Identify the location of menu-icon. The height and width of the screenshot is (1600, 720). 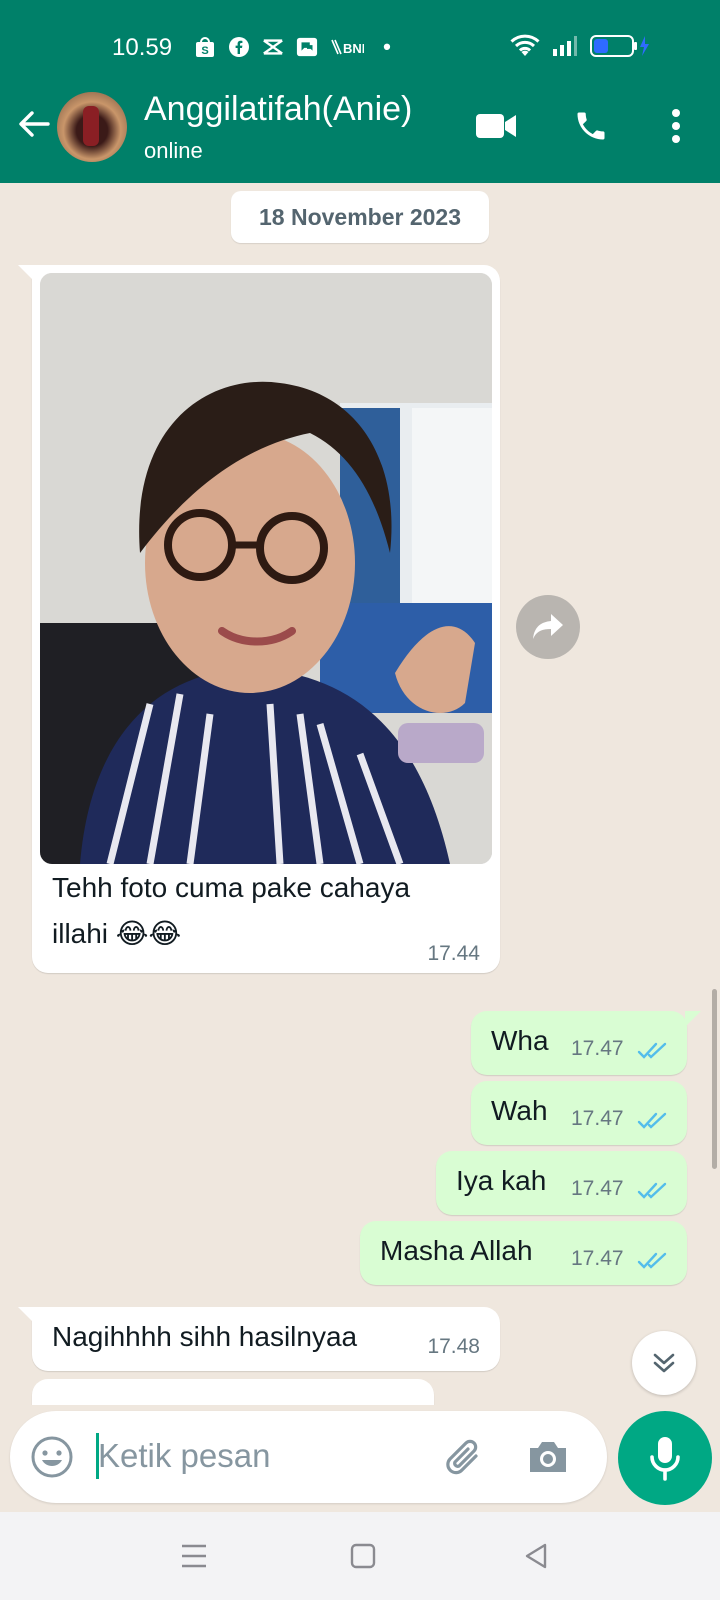
(194, 1556).